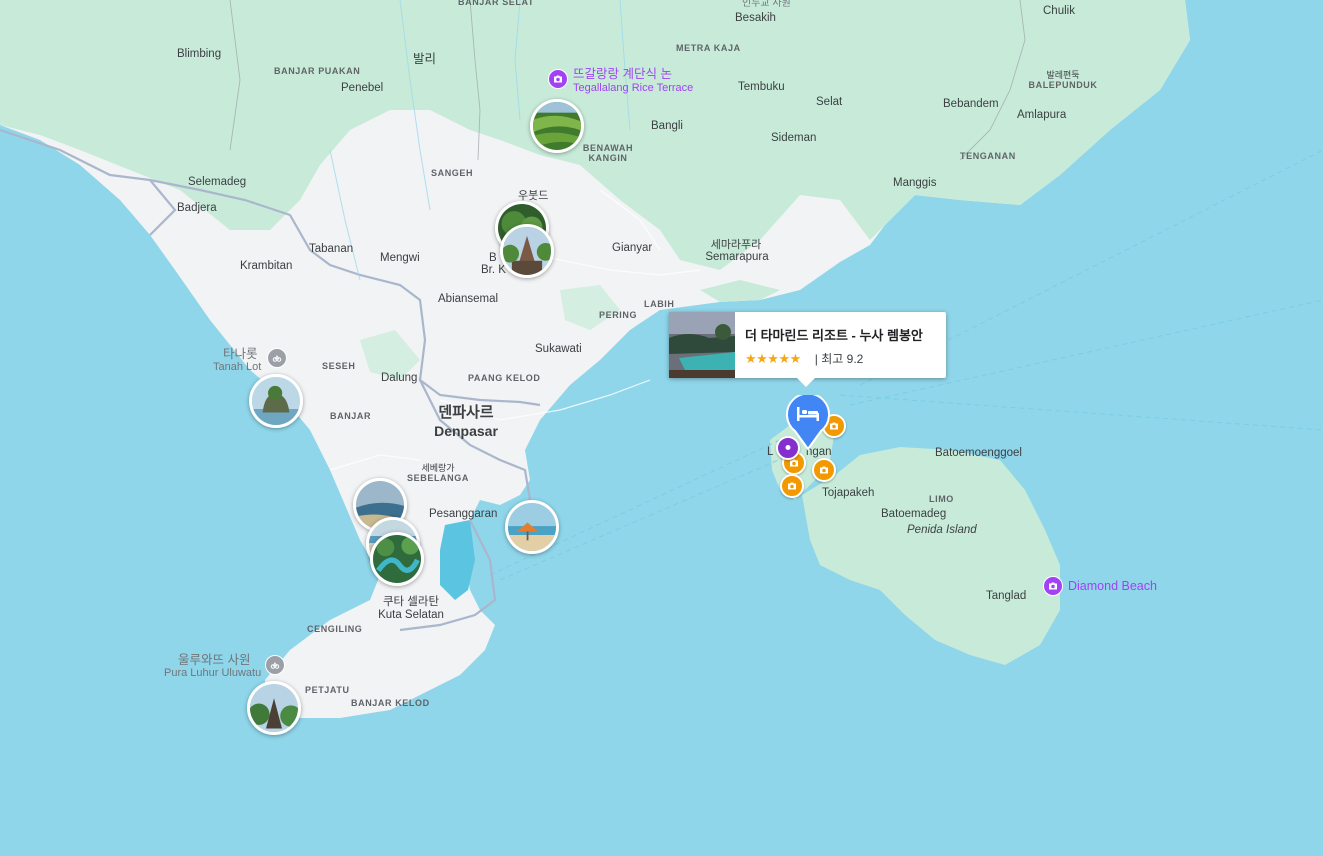 This screenshot has height=856, width=1323. I want to click on label-banjar-kelod: BANJAR KELOD, so click(390, 703).